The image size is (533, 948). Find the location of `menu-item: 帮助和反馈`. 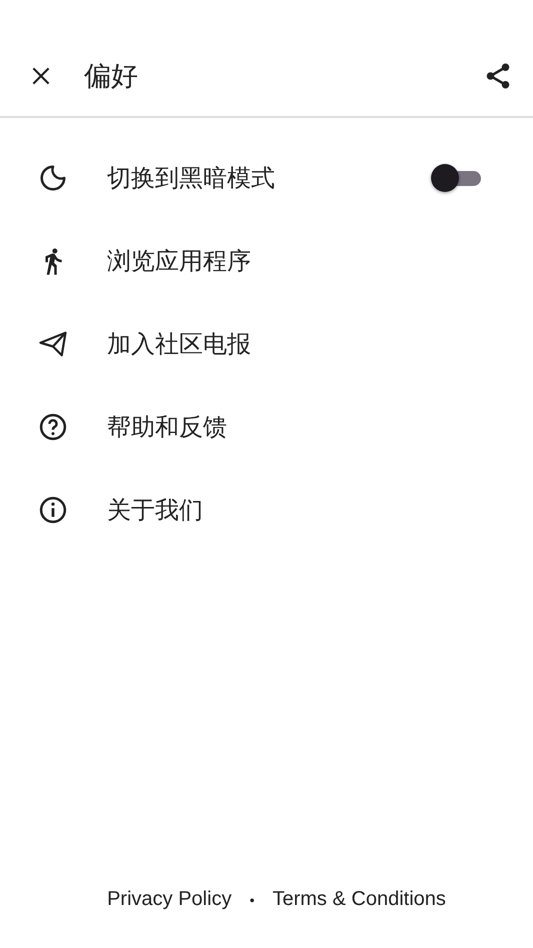

menu-item: 帮助和反馈 is located at coordinates (266, 426).